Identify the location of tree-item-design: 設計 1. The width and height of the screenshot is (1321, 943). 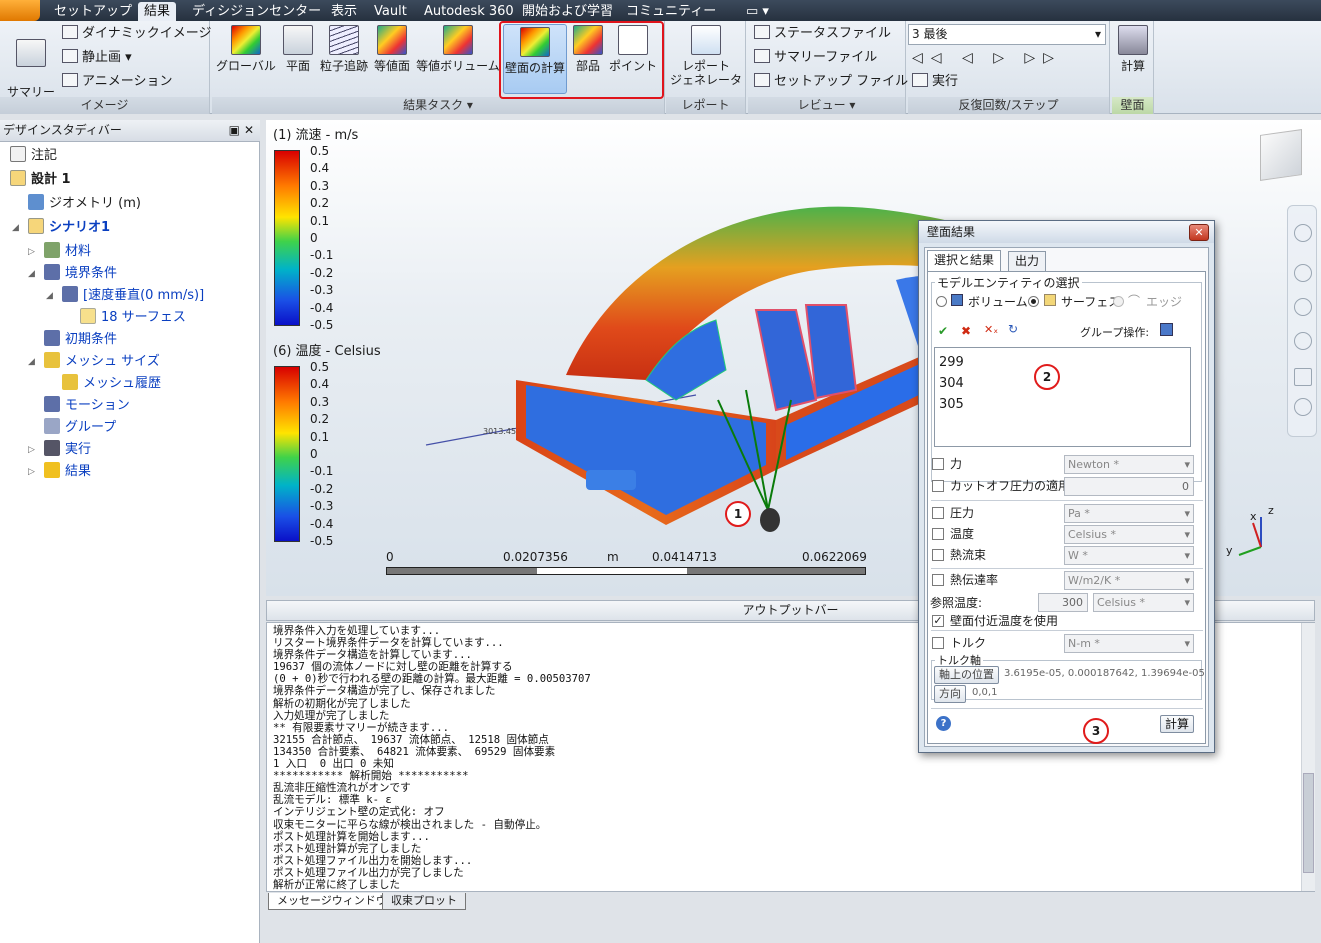
(40, 180).